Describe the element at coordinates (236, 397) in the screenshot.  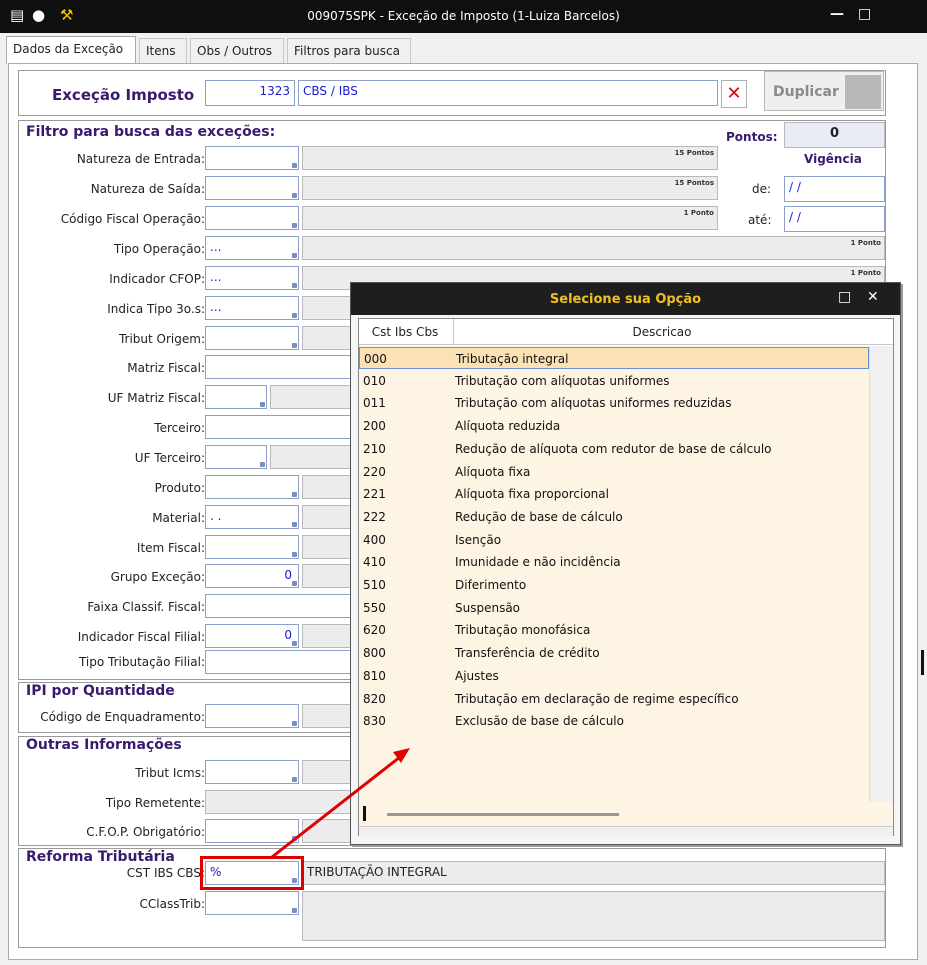
I see `uf-matriz-input` at that location.